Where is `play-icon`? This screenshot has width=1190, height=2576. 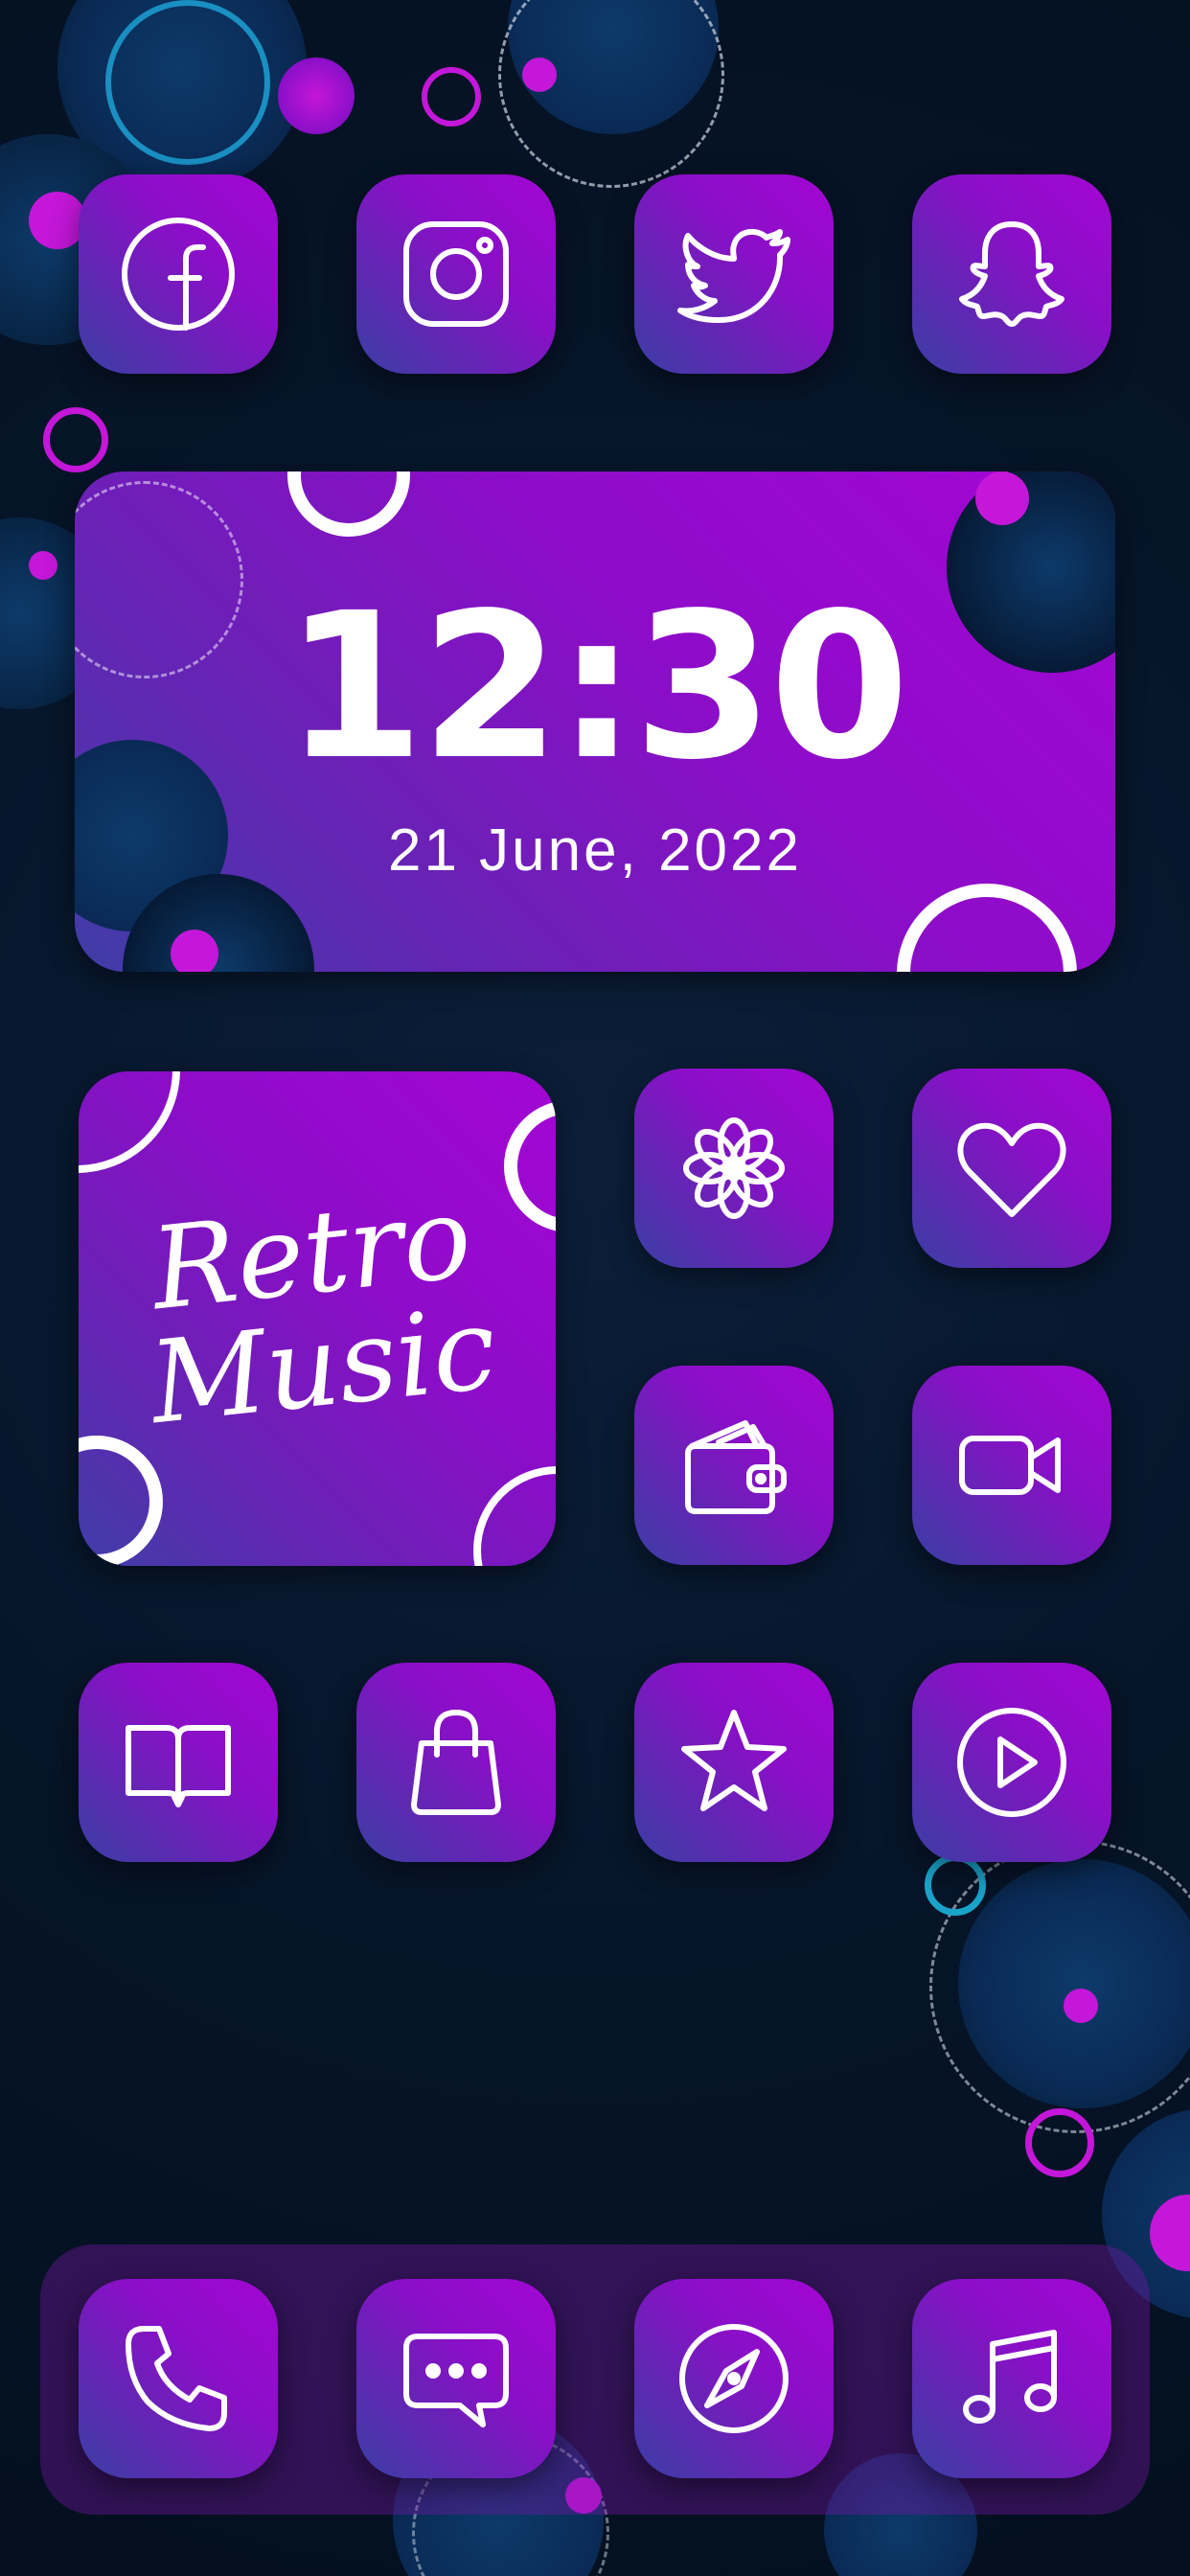
play-icon is located at coordinates (1012, 1763).